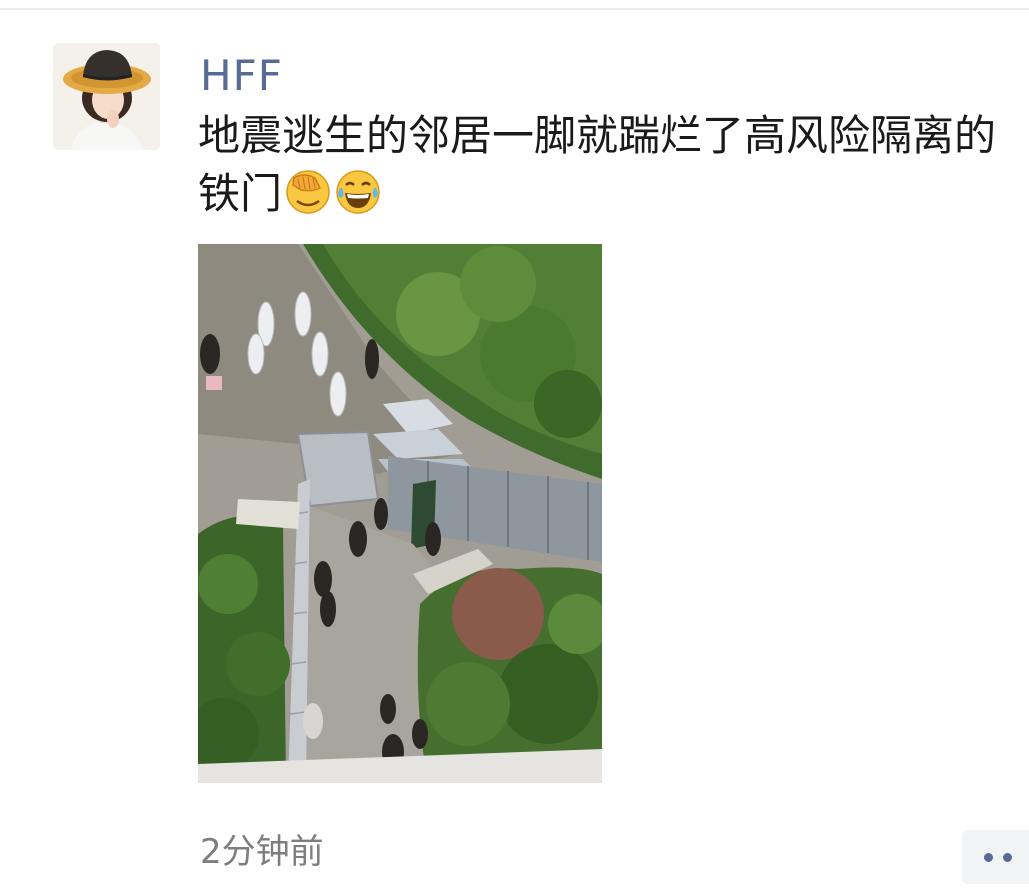 This screenshot has width=1029, height=895. Describe the element at coordinates (308, 192) in the screenshot. I see `facepalm-emoji` at that location.